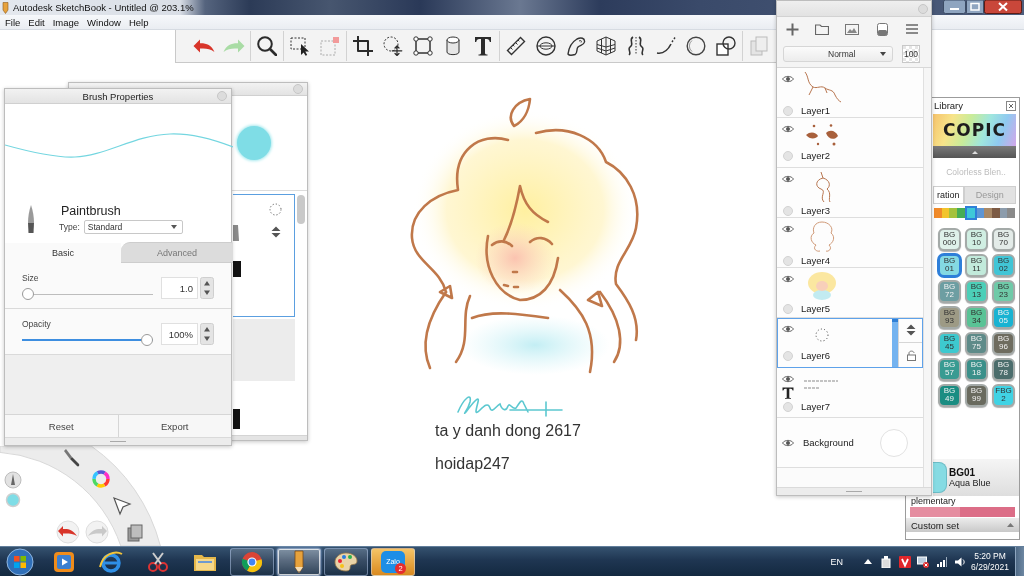 This screenshot has width=1024, height=576. I want to click on curve-line-icon, so click(666, 46).